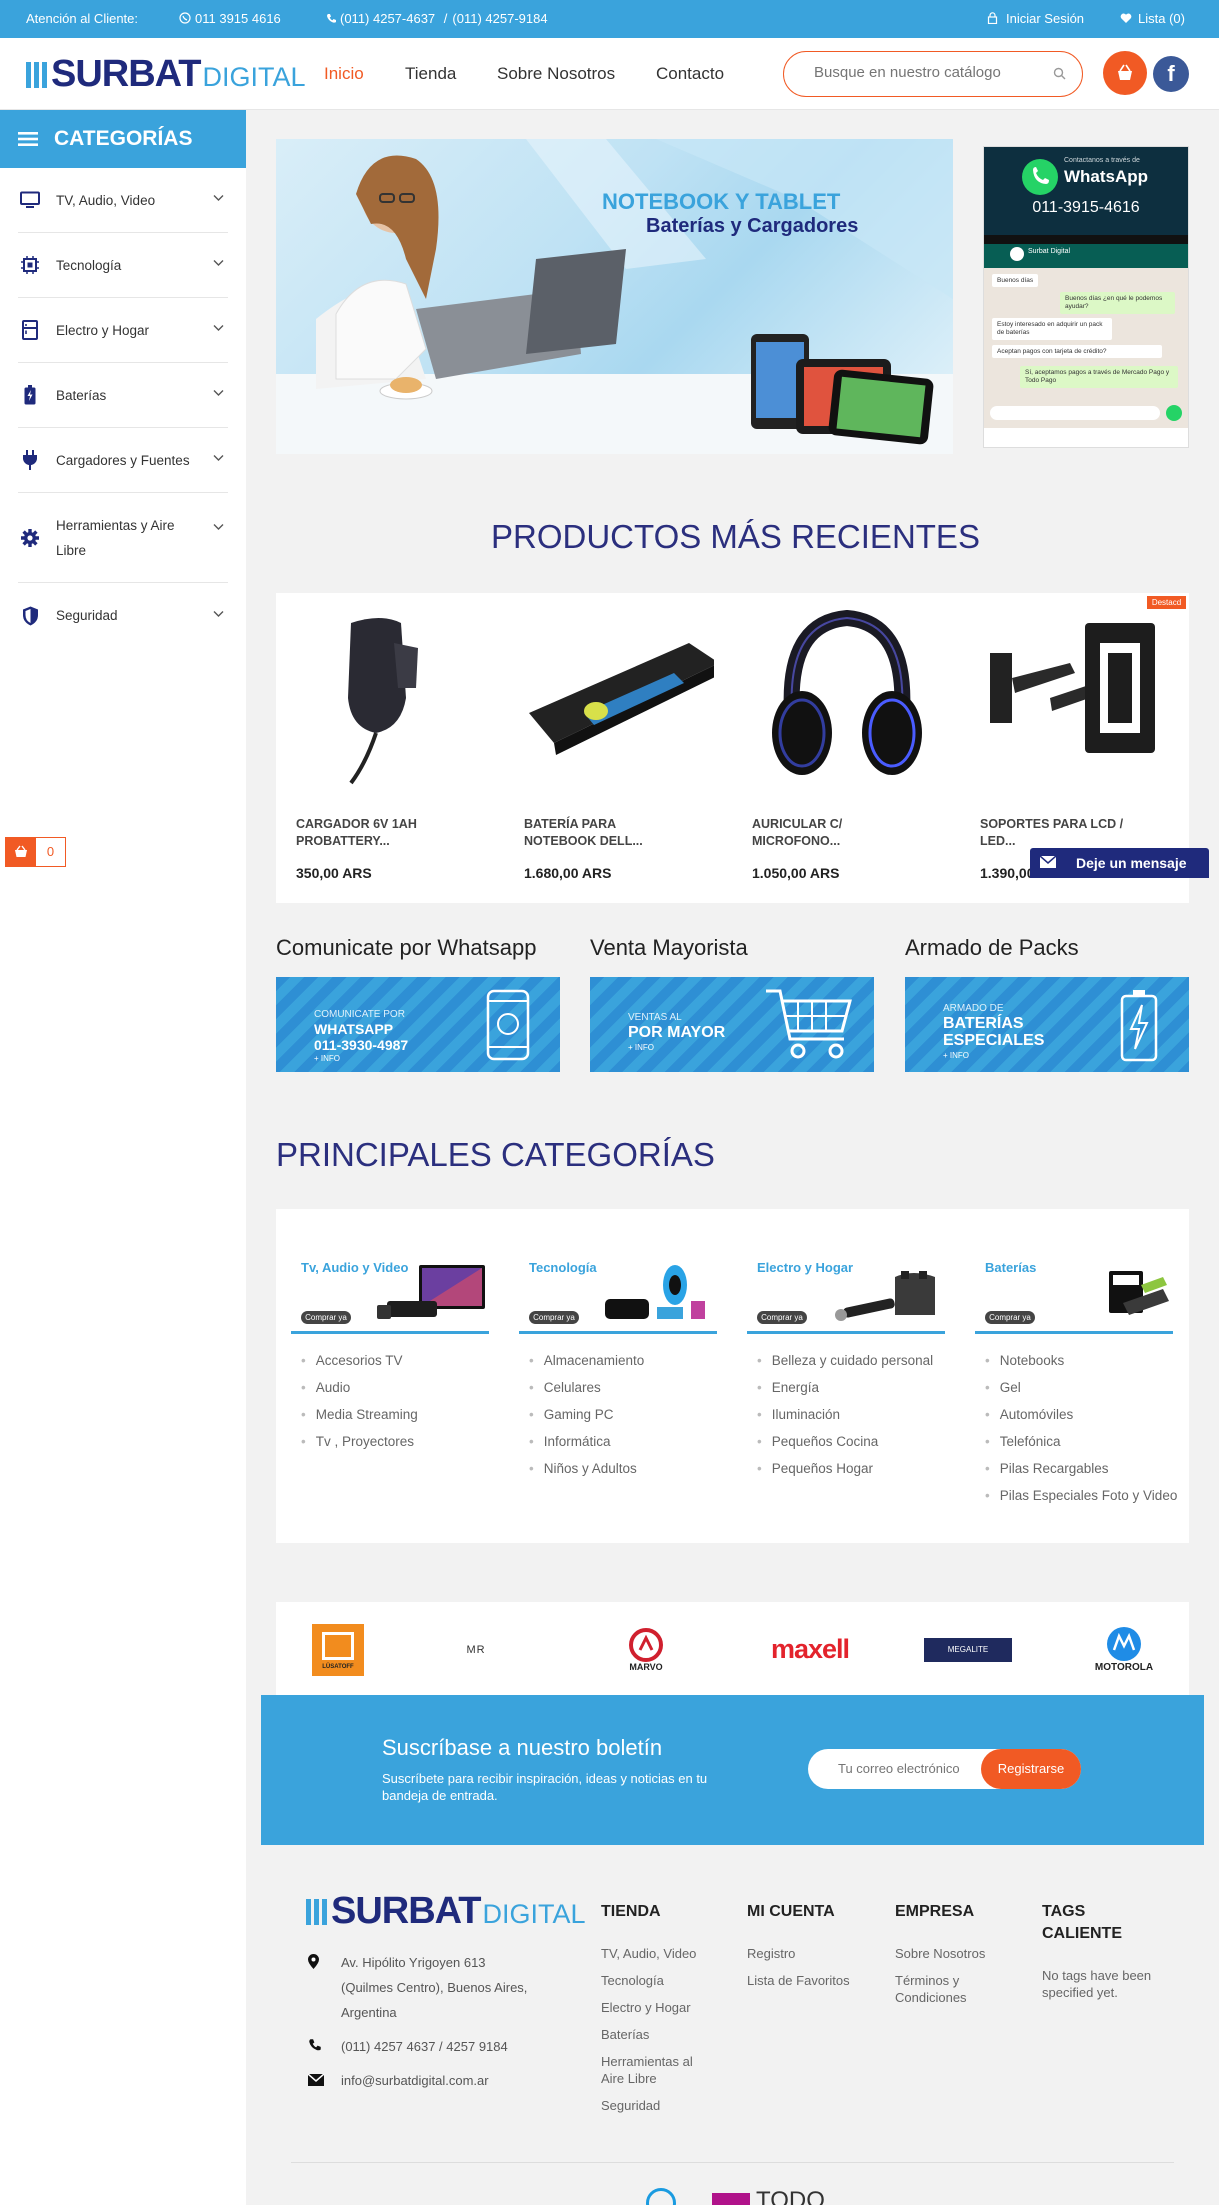  Describe the element at coordinates (656, 2105) in the screenshot. I see `footer-link: Seguridad` at that location.